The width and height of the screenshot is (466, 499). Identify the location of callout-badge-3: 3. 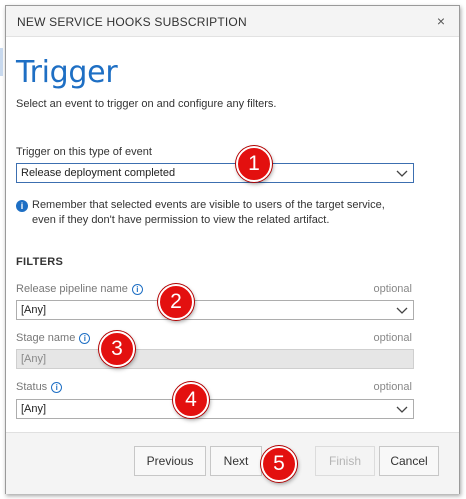
(117, 349).